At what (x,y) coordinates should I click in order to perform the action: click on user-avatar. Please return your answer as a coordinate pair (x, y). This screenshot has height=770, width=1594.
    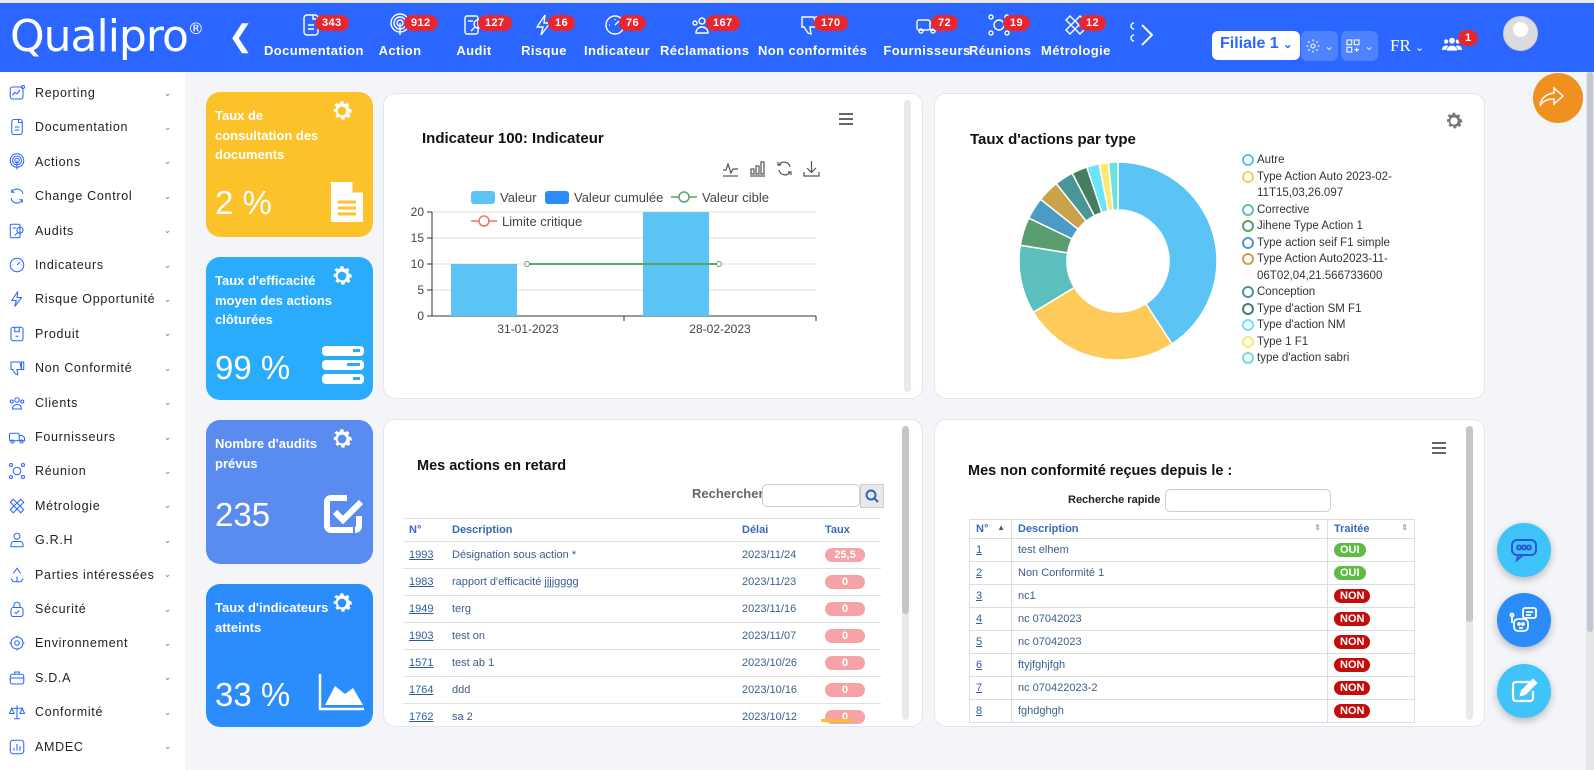
    Looking at the image, I should click on (1520, 33).